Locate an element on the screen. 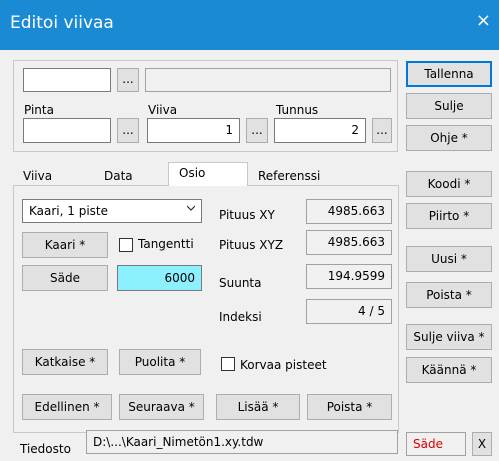  description-field is located at coordinates (268, 80).